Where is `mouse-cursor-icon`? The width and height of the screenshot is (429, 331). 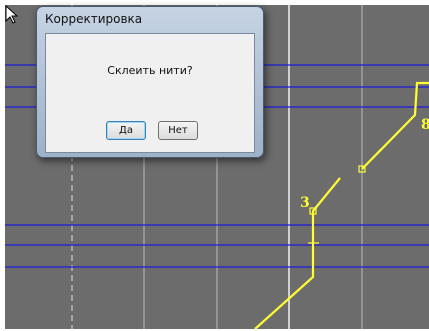 mouse-cursor-icon is located at coordinates (12, 14).